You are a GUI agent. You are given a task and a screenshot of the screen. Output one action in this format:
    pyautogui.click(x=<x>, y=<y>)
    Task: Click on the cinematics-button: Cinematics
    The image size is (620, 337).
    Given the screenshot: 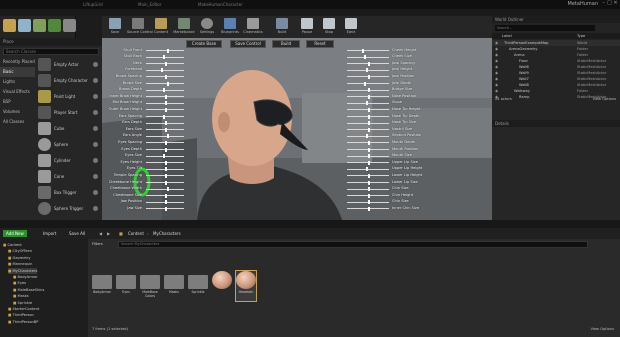 What is the action you would take?
    pyautogui.click(x=253, y=27)
    